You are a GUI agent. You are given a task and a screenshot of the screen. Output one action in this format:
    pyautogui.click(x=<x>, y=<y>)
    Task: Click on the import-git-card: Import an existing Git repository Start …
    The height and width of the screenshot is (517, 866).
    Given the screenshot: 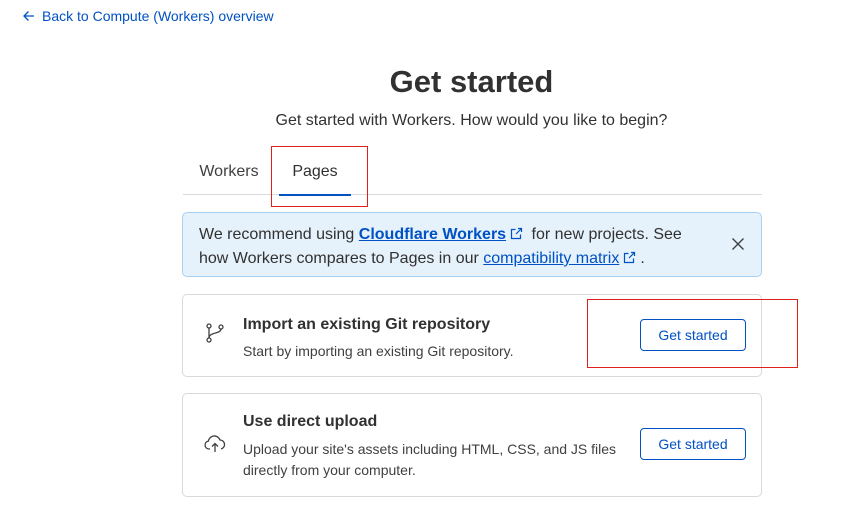 What is the action you would take?
    pyautogui.click(x=472, y=335)
    